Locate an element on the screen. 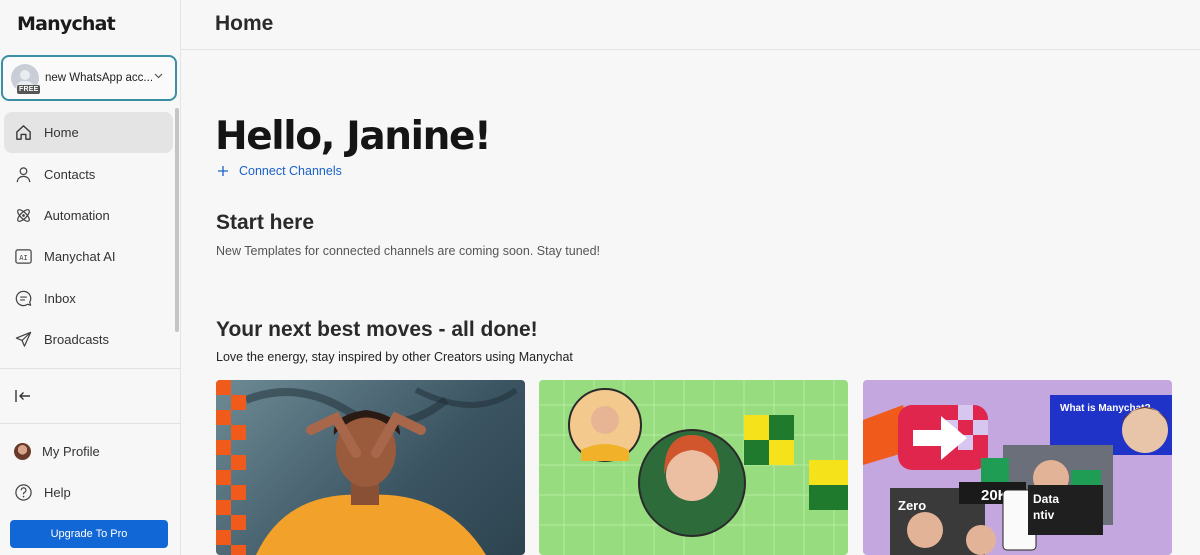  start-here-heading: Start here is located at coordinates (265, 222).